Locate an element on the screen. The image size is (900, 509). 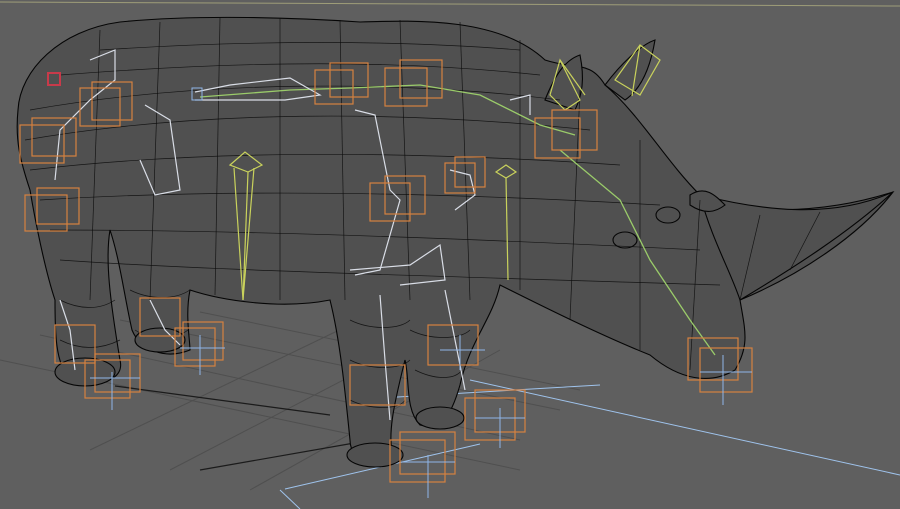
rhino-eye is located at coordinates (625, 240).